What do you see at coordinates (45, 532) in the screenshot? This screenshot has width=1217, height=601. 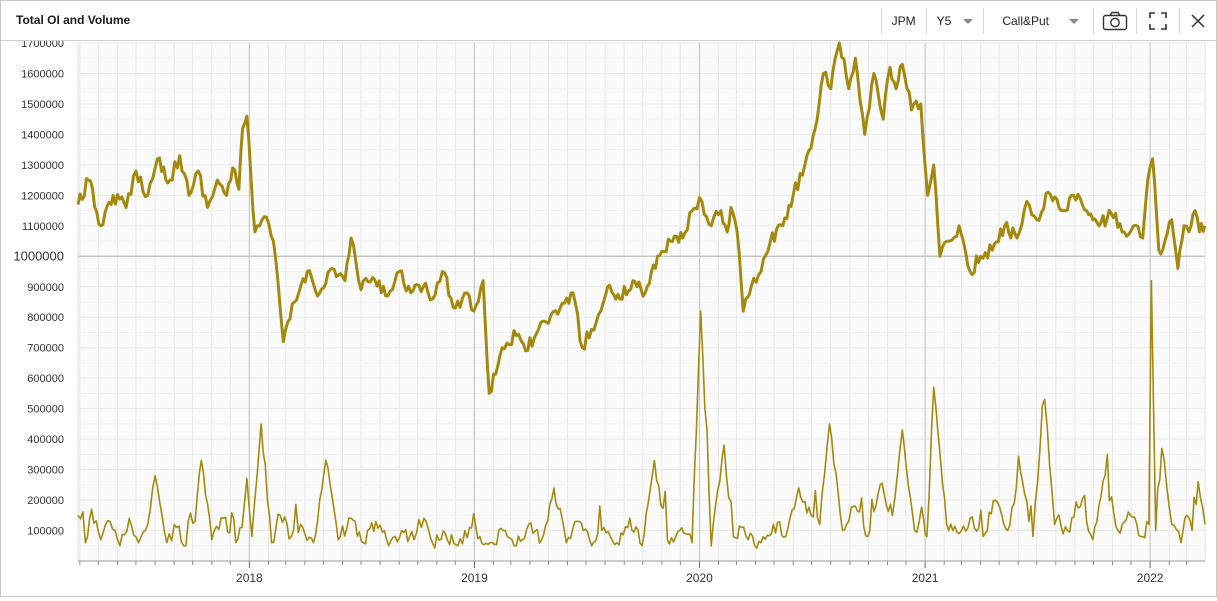 I see `y-tick-label: 100000` at bounding box center [45, 532].